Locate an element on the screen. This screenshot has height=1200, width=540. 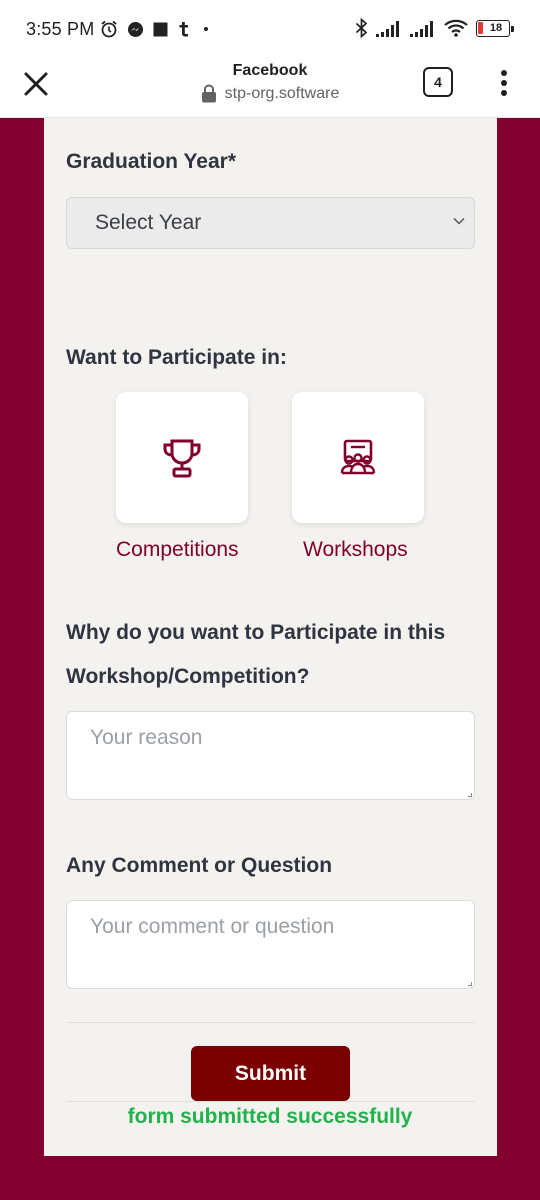
url-block: Facebook stp-org.software is located at coordinates (270, 85).